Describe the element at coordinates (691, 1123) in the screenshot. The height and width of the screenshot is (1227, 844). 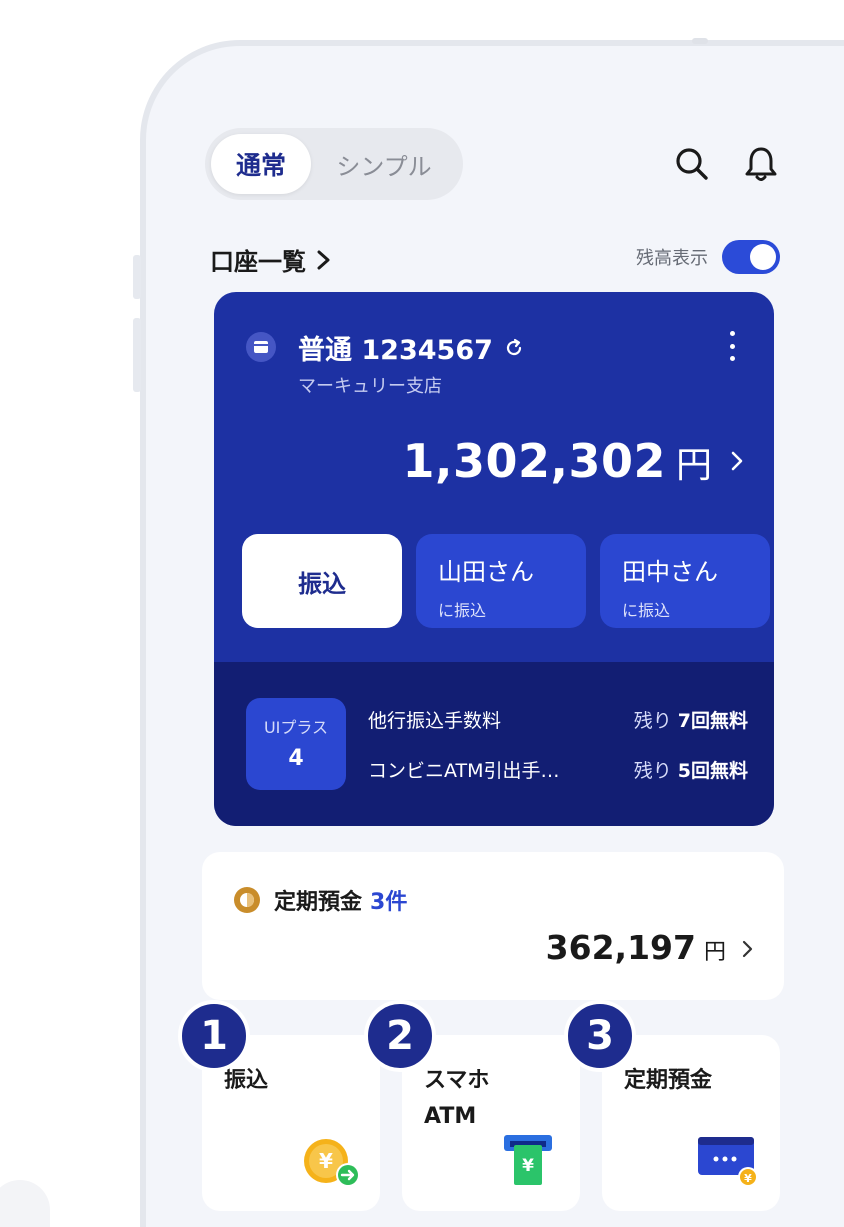
I see `service-tile-time-deposit: 定期預金 ¥` at that location.